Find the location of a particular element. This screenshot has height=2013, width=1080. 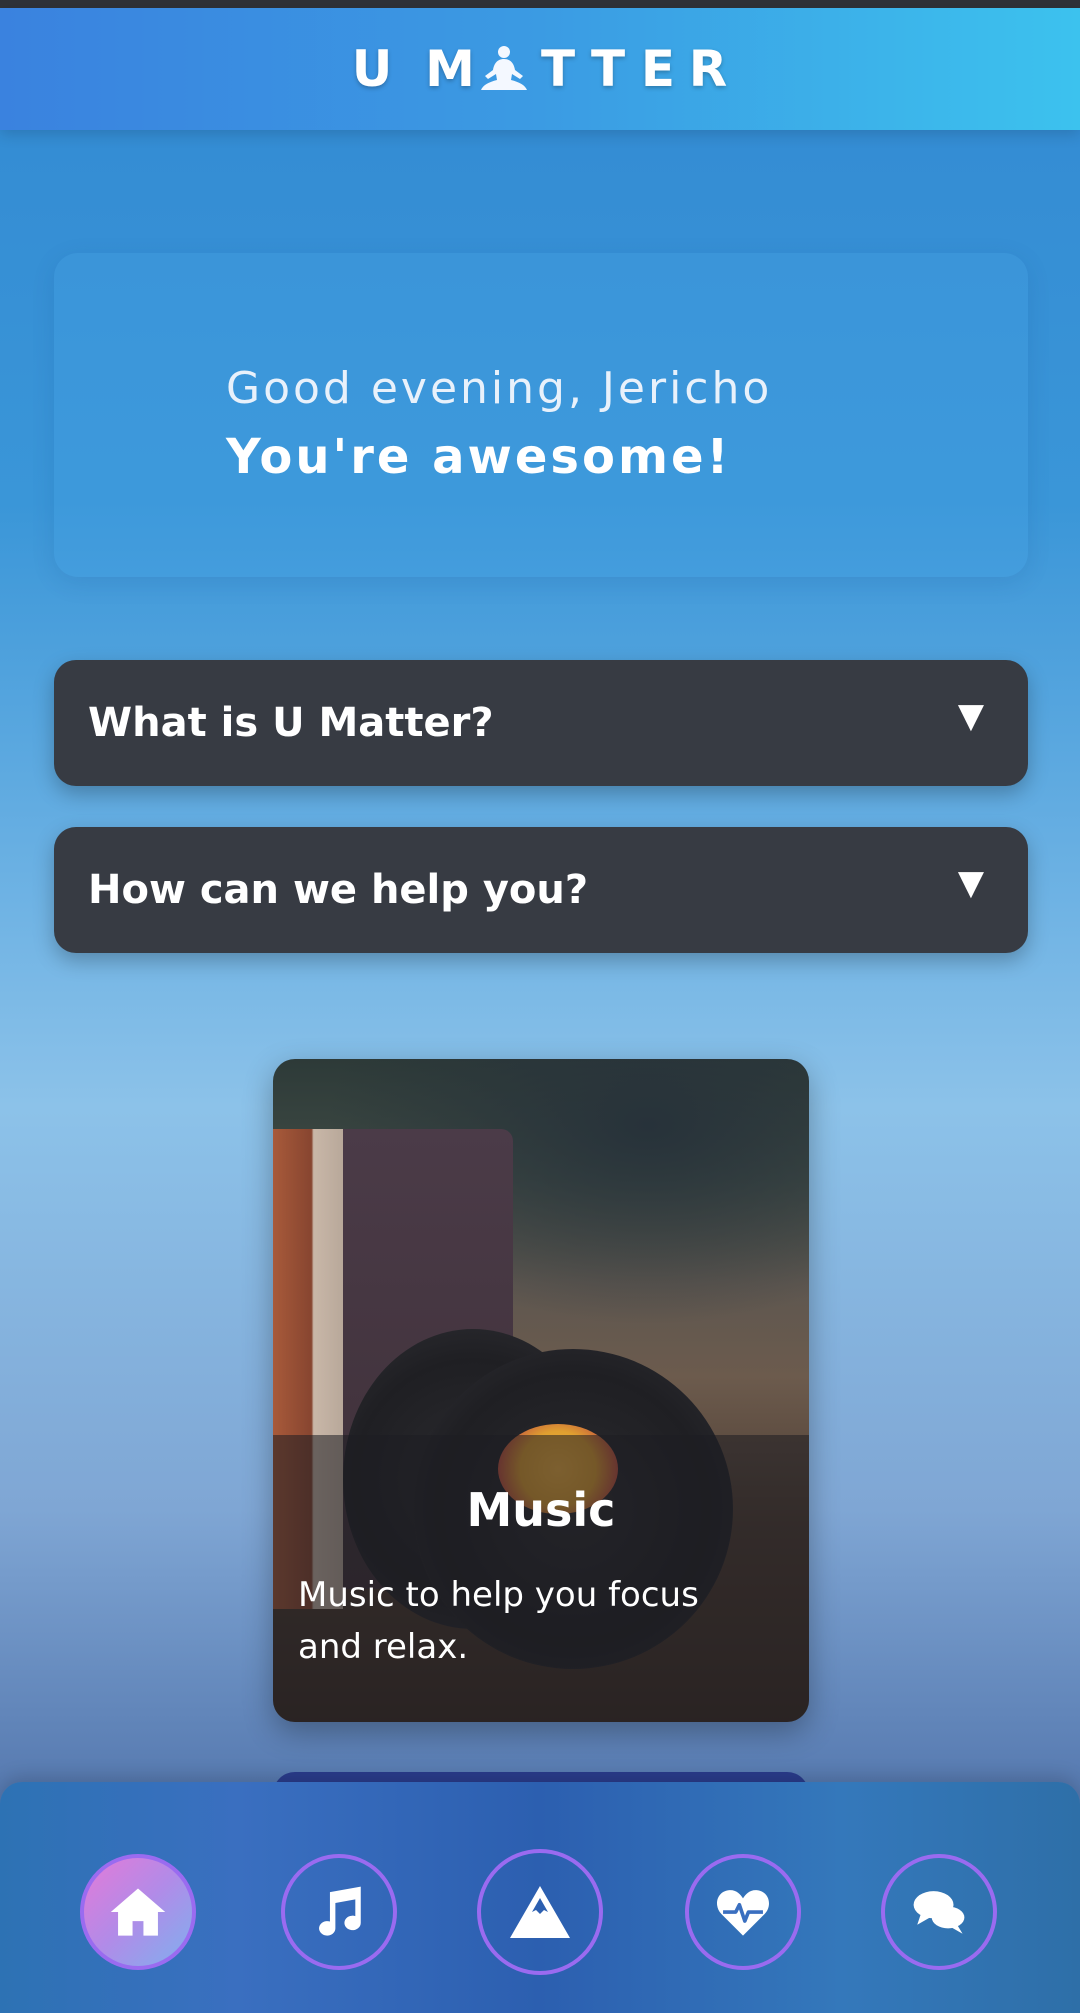

mountain-icon is located at coordinates (540, 1912).